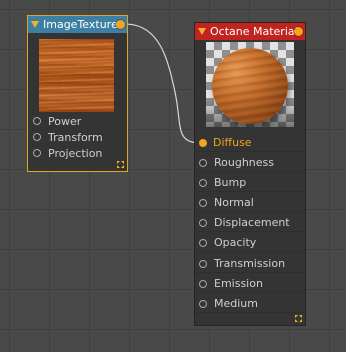 The height and width of the screenshot is (352, 346). Describe the element at coordinates (244, 162) in the screenshot. I see `input-port-label: Roughness` at that location.